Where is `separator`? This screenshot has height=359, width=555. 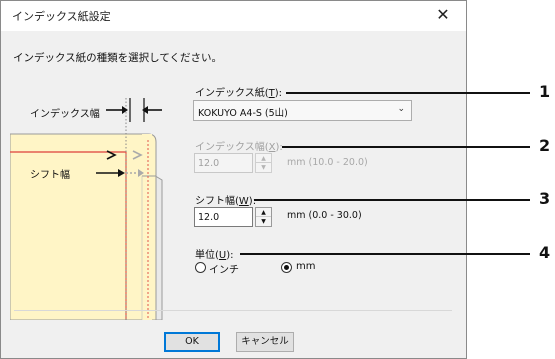
separator is located at coordinates (233, 310).